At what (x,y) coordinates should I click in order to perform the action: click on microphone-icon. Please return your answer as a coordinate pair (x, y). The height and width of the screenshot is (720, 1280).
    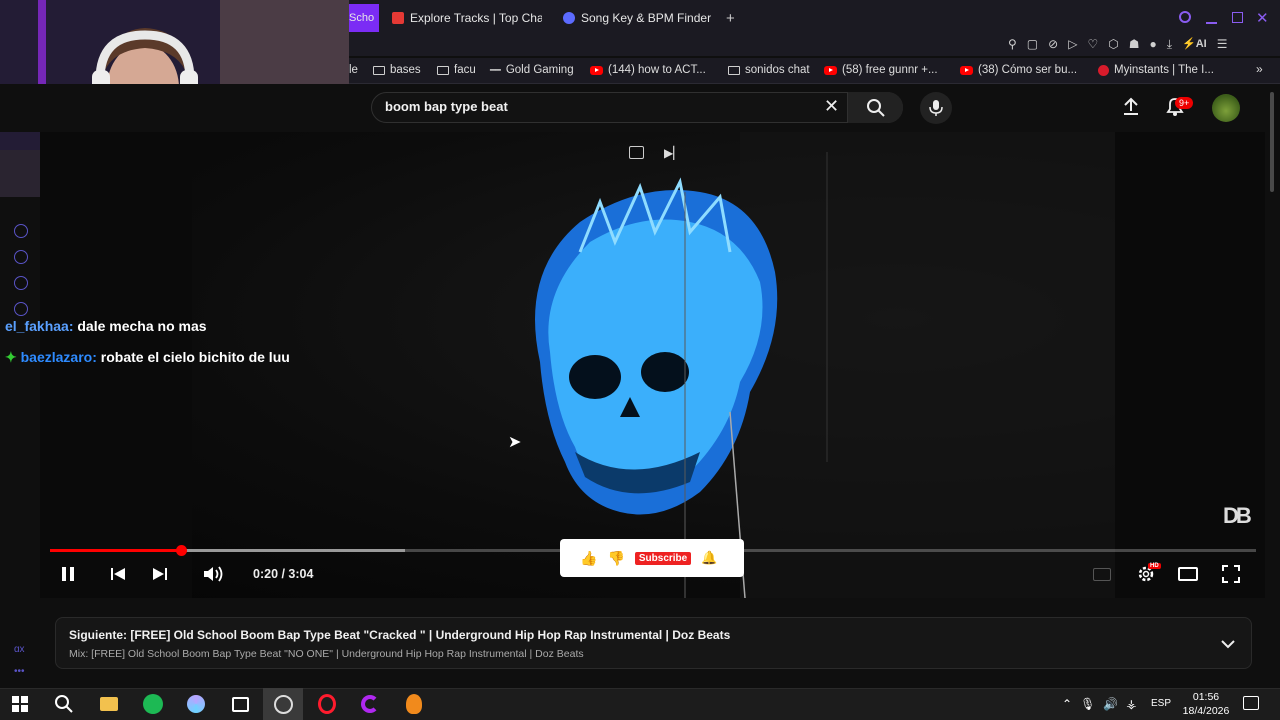
    Looking at the image, I should click on (936, 108).